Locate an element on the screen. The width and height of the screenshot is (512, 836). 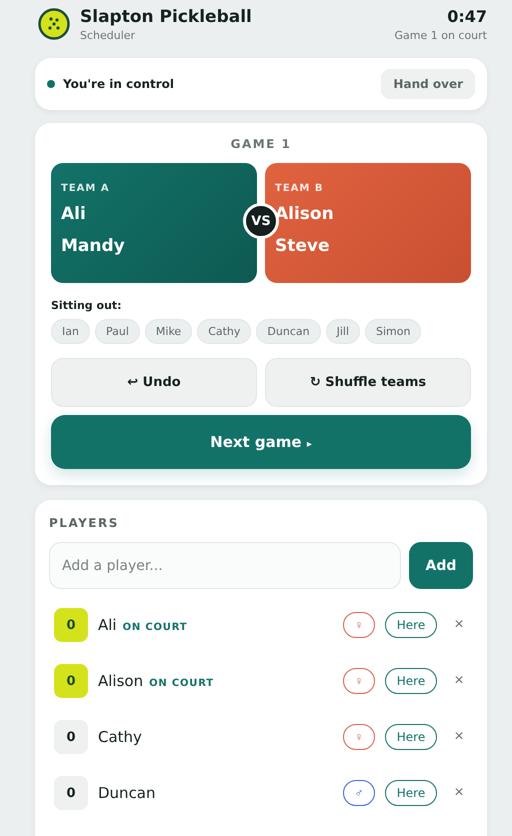
player-chip: Cathy is located at coordinates (224, 331).